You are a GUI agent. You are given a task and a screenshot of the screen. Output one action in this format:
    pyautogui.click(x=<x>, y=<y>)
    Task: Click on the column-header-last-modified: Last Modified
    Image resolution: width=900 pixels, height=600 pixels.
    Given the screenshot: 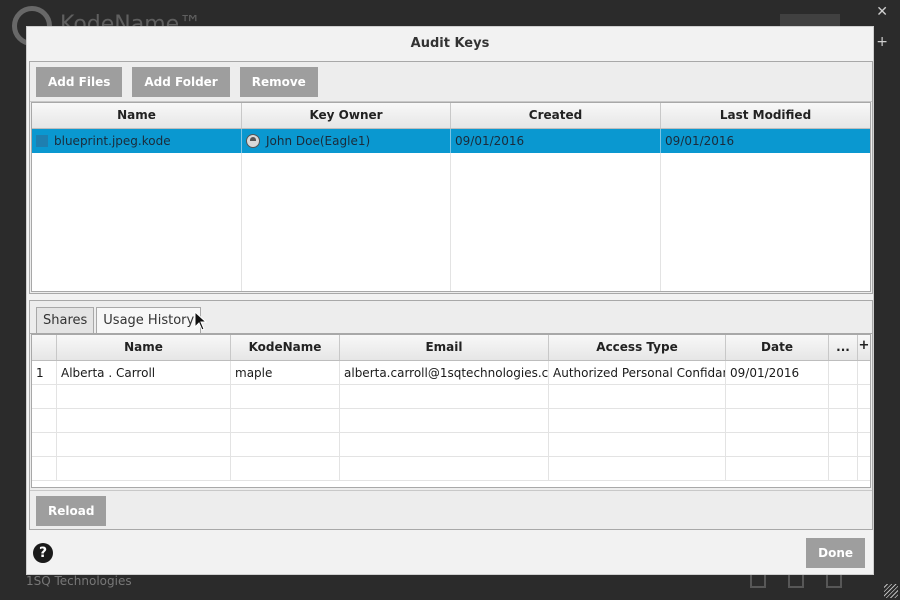 What is the action you would take?
    pyautogui.click(x=765, y=115)
    